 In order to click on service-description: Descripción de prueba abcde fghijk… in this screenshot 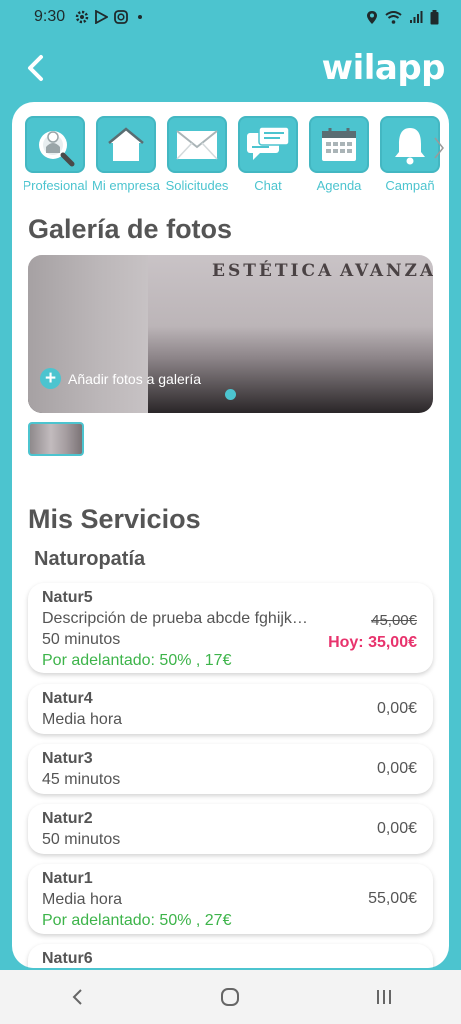, I will do `click(175, 618)`.